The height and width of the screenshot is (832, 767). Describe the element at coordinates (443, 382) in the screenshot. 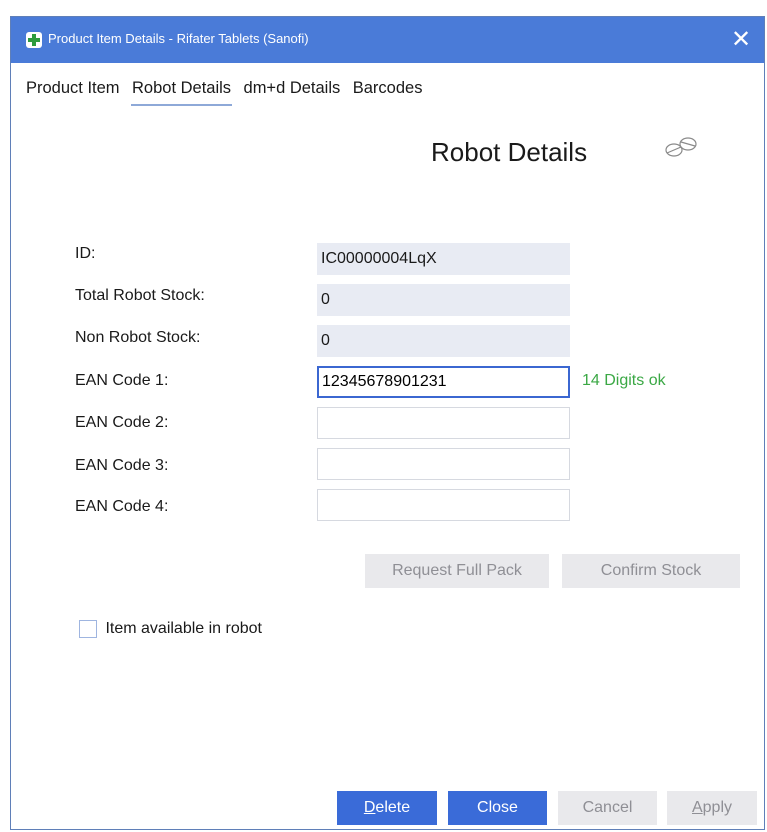

I see `ean-code-1-field` at that location.